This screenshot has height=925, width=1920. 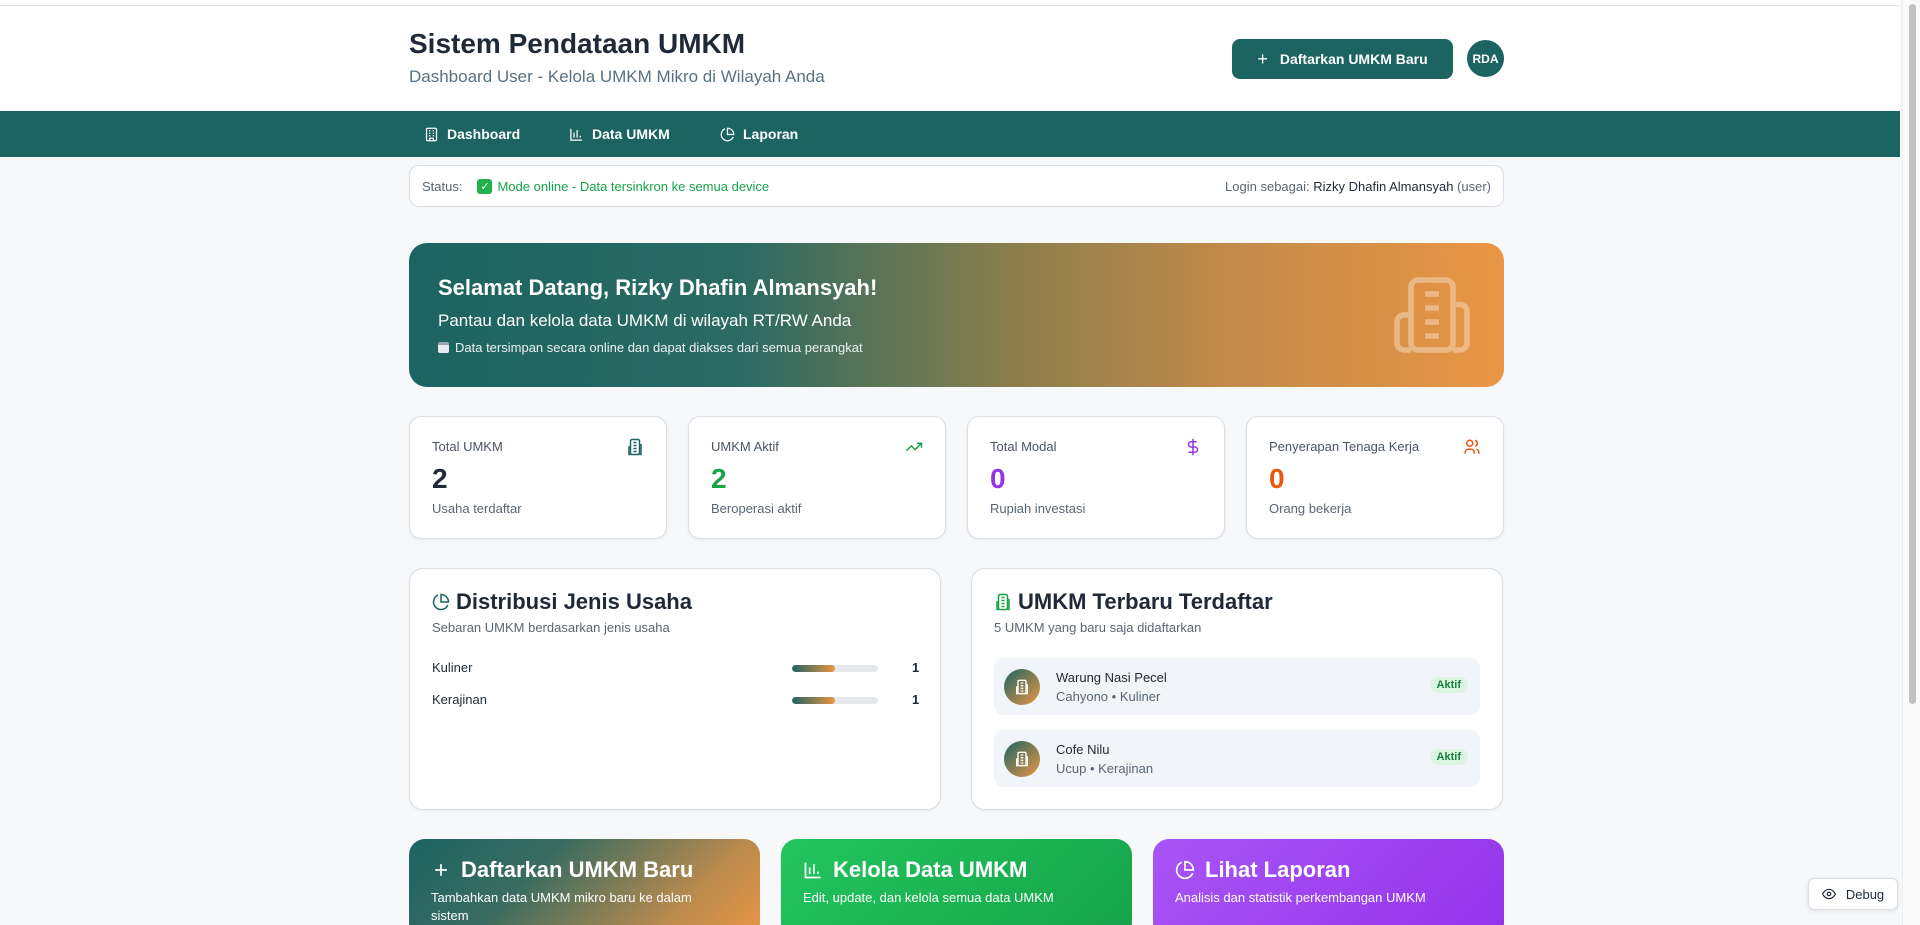 What do you see at coordinates (484, 134) in the screenshot?
I see `nav-label: Dashboard` at bounding box center [484, 134].